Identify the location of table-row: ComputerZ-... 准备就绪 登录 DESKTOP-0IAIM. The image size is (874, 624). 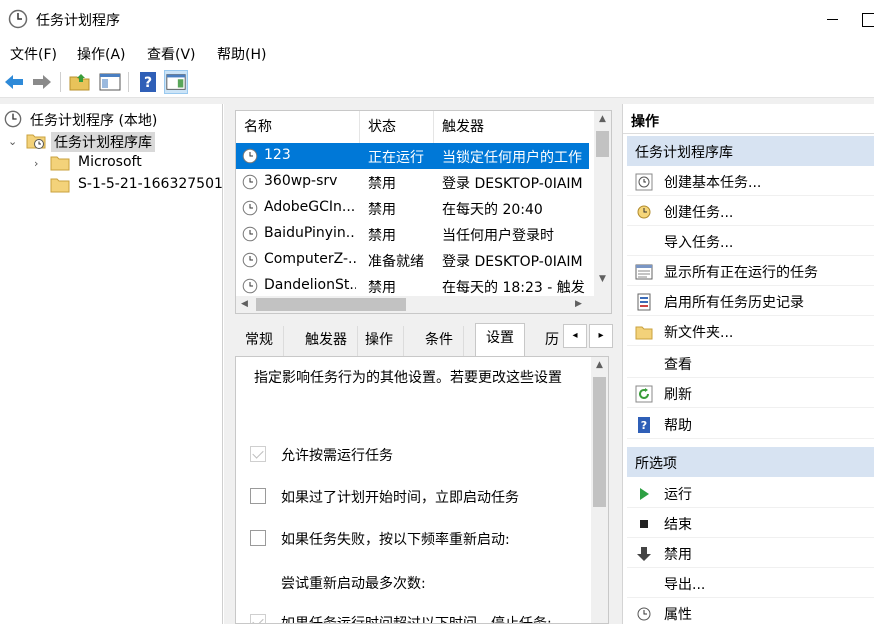
(412, 260).